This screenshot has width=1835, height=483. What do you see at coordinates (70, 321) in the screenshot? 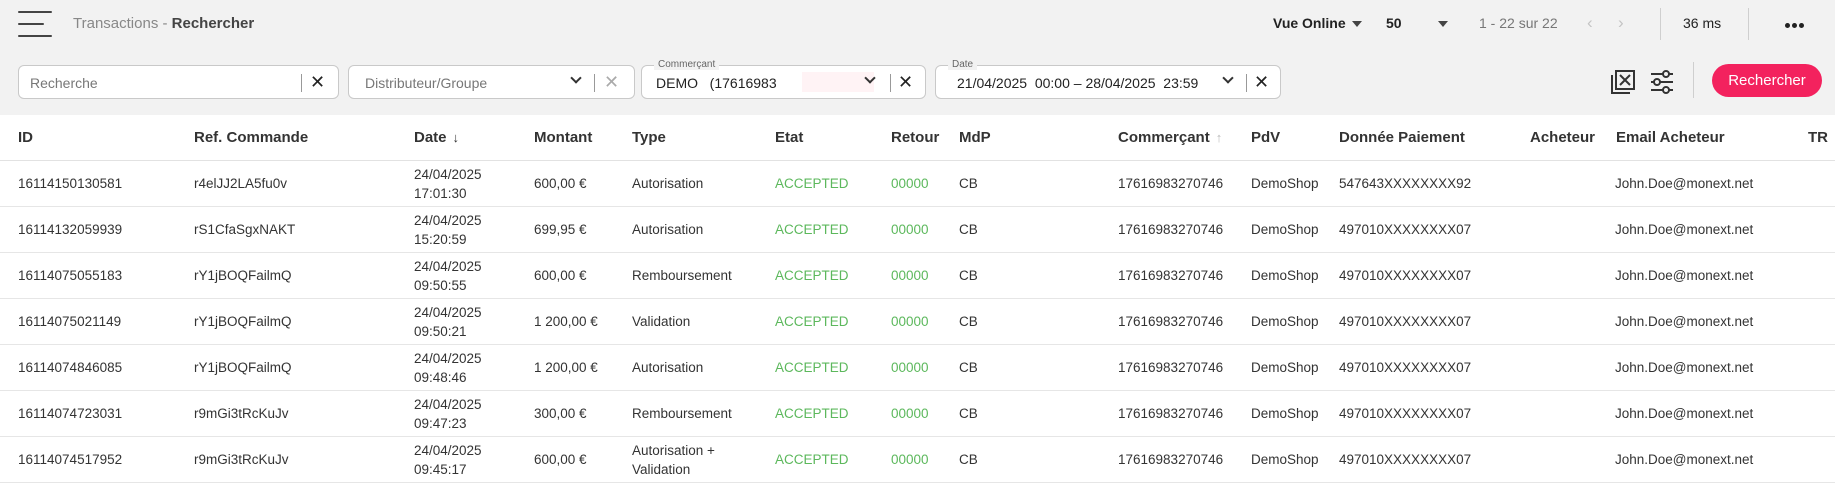
I see `cell-id: 16114075021149` at bounding box center [70, 321].